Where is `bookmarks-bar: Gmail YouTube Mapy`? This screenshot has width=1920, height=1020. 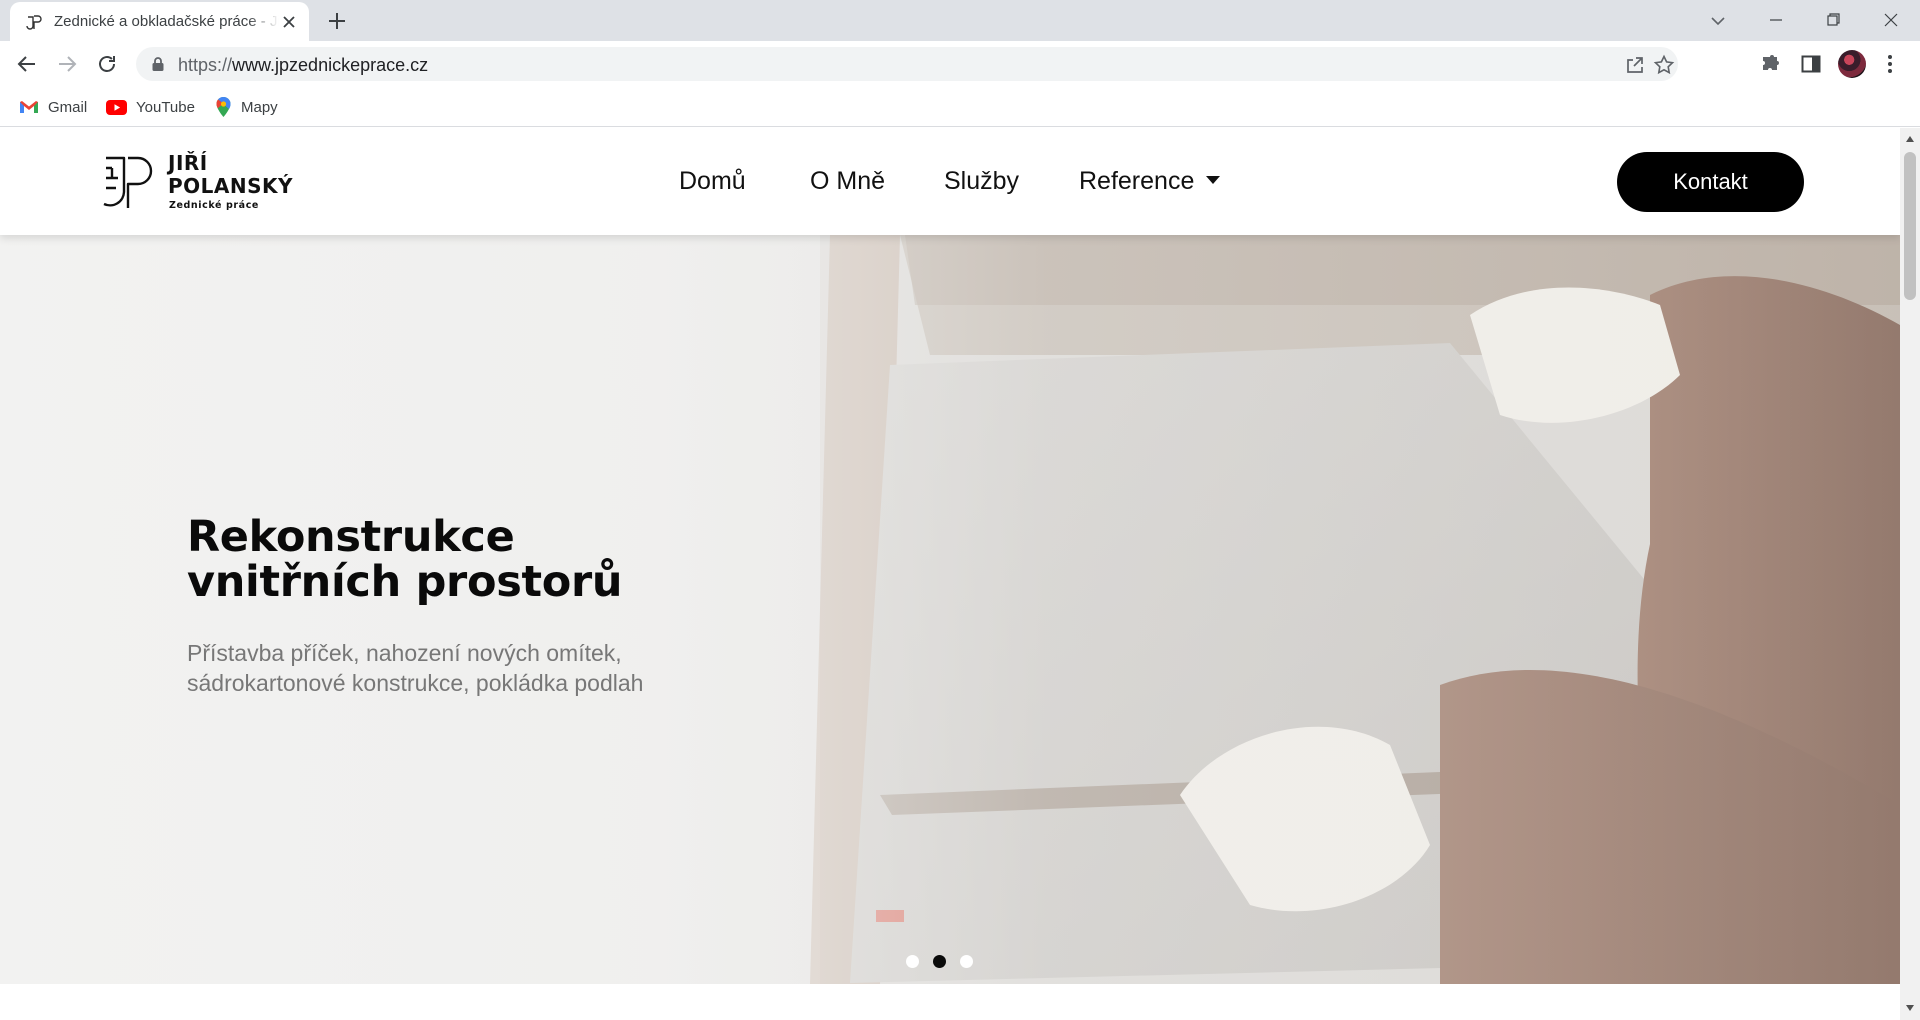 bookmarks-bar: Gmail YouTube Mapy is located at coordinates (960, 107).